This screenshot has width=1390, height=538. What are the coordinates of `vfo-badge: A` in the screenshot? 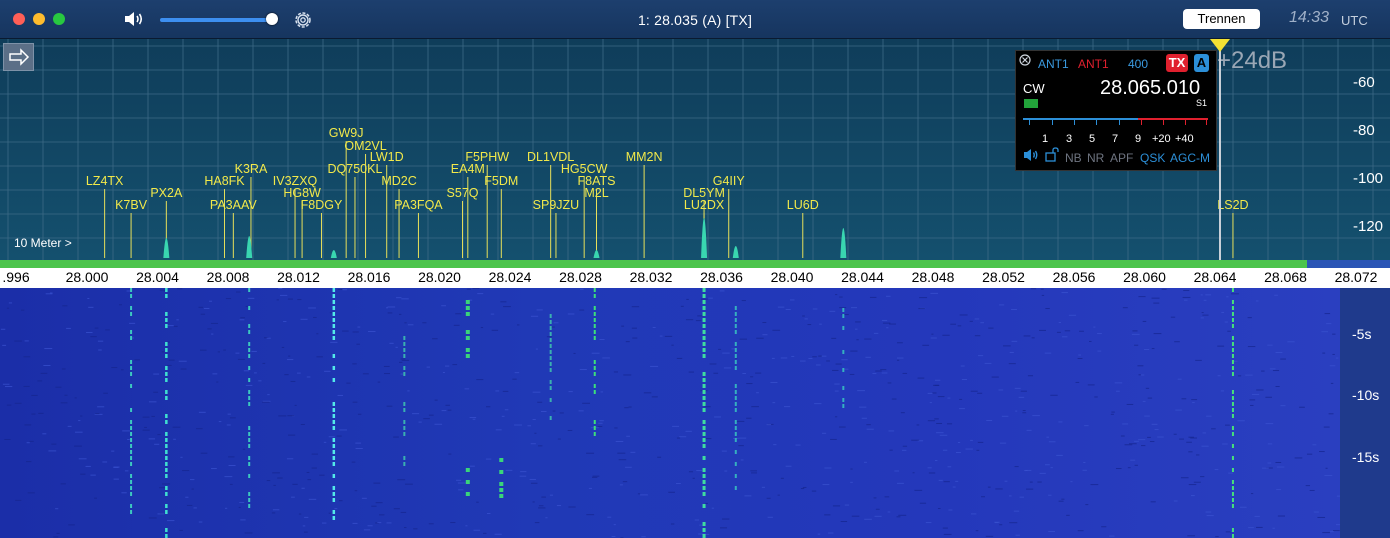 It's located at (1201, 63).